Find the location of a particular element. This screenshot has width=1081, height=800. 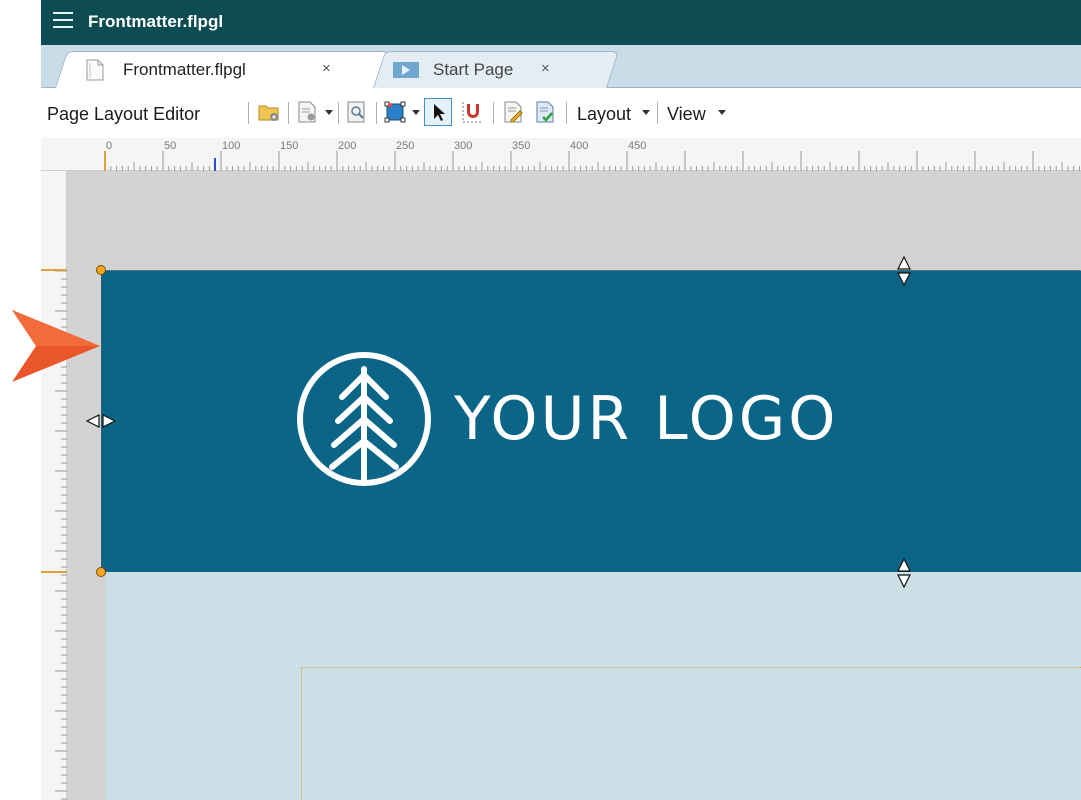

open-folder-icon is located at coordinates (269, 112).